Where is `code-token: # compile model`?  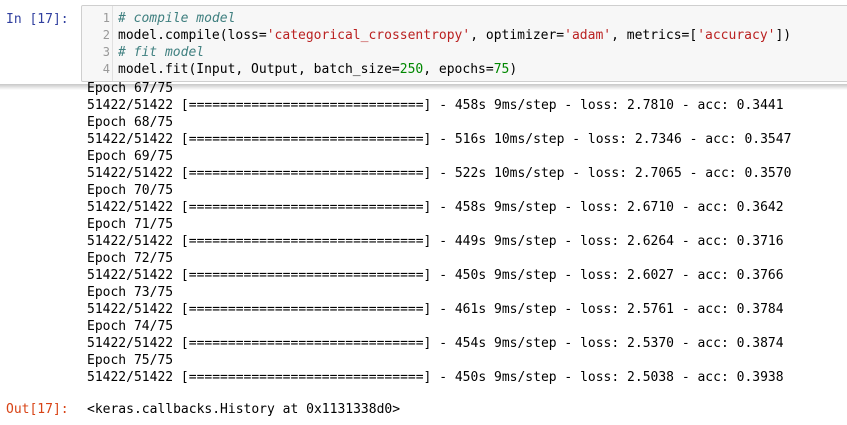
code-token: # compile model is located at coordinates (177, 18).